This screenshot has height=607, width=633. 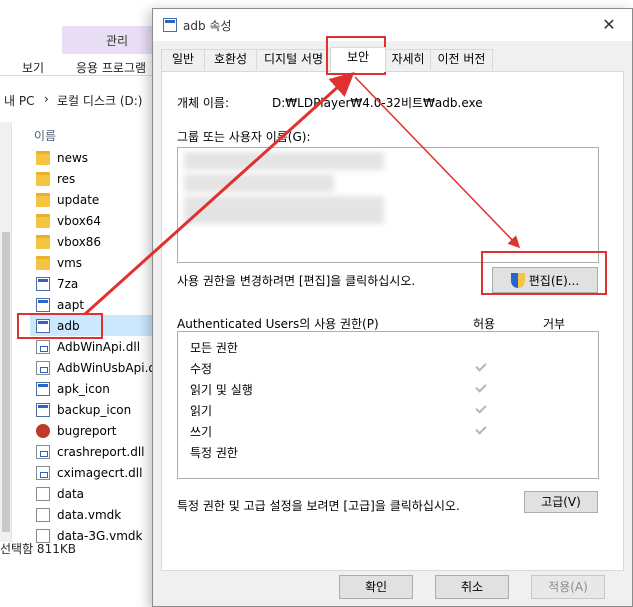 What do you see at coordinates (95, 304) in the screenshot?
I see `file-item-aapt: aapt` at bounding box center [95, 304].